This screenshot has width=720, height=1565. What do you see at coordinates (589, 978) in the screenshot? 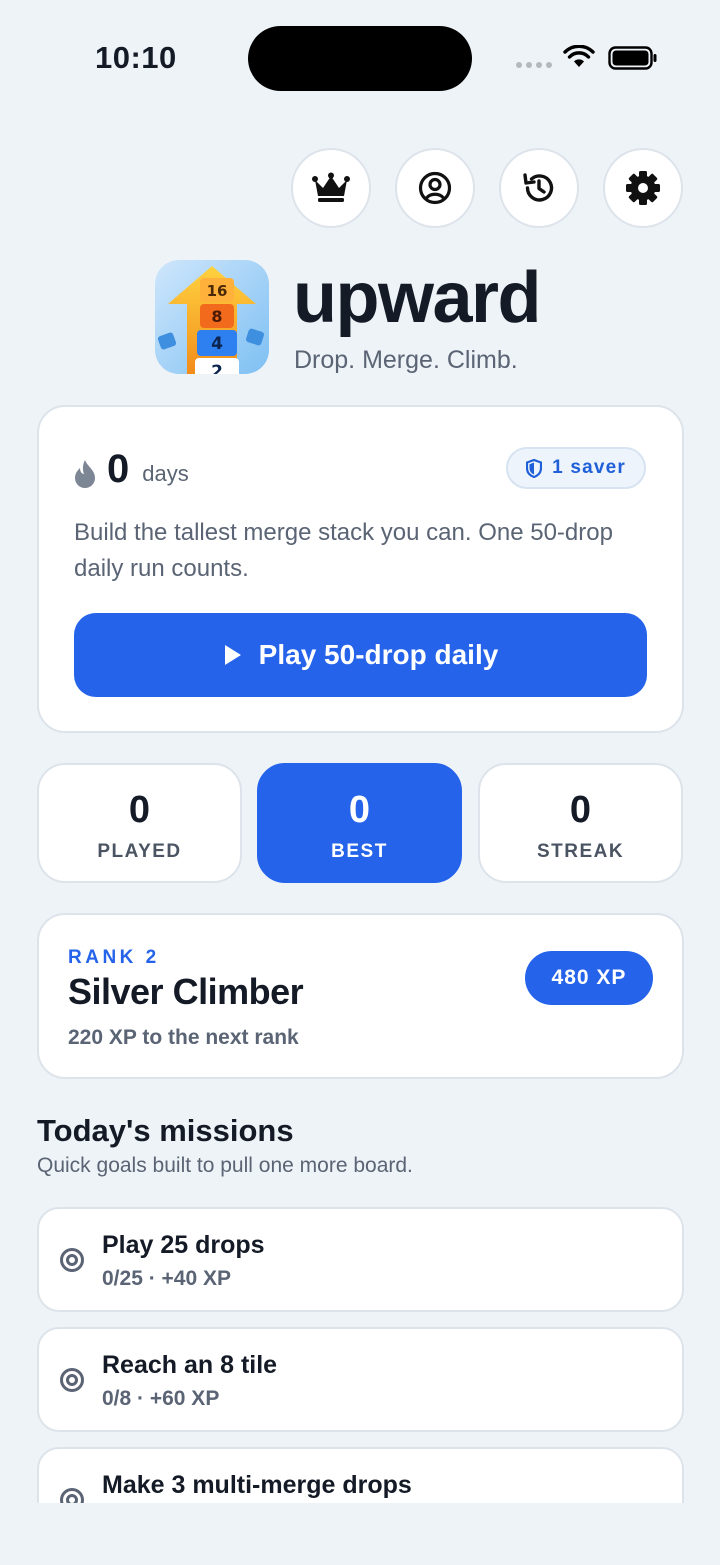
I see `xp-badge: 480 XP` at bounding box center [589, 978].